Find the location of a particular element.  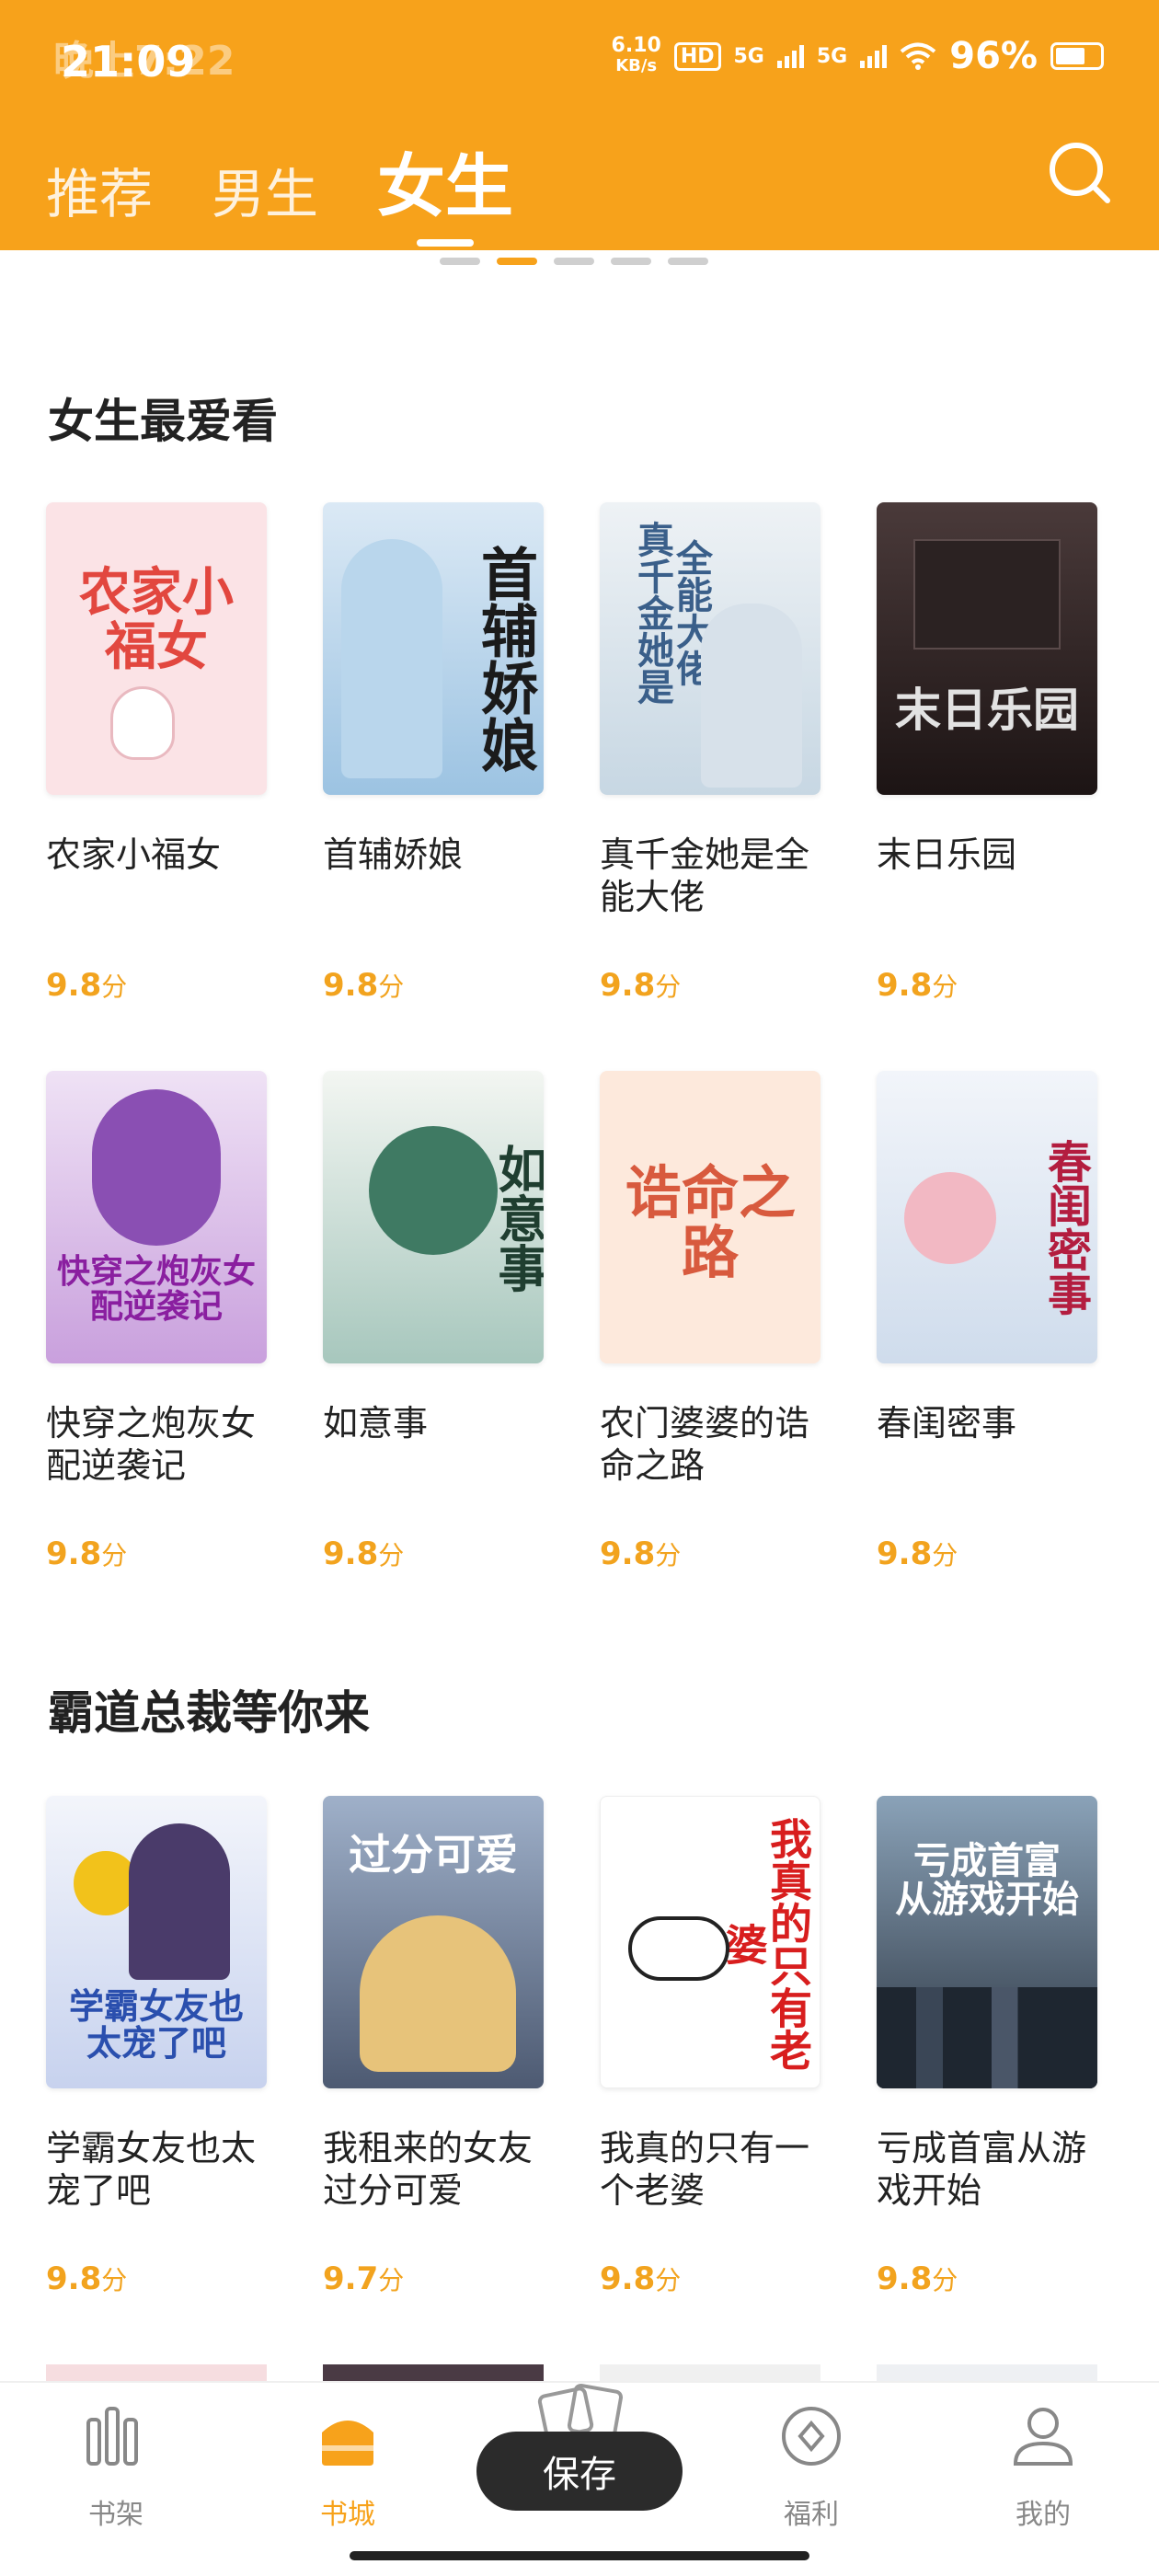

cover-title-art: 过分可爱 is located at coordinates (433, 1855).